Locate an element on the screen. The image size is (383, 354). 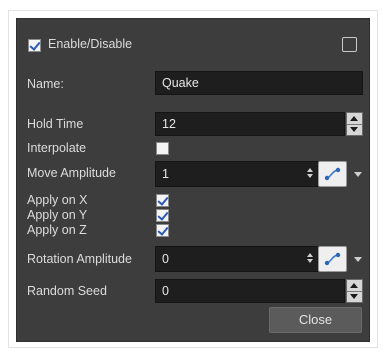
rotation-amplitude-function-button is located at coordinates (332, 259).